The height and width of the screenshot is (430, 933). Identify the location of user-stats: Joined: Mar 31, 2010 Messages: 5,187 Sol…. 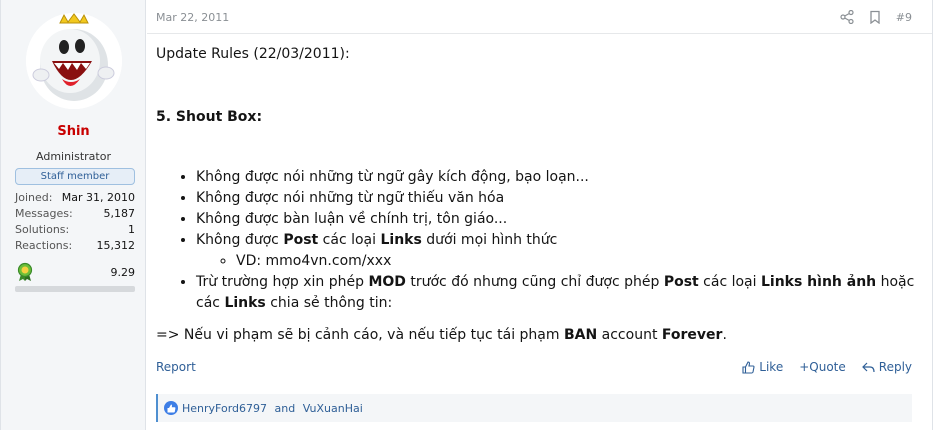
(75, 222).